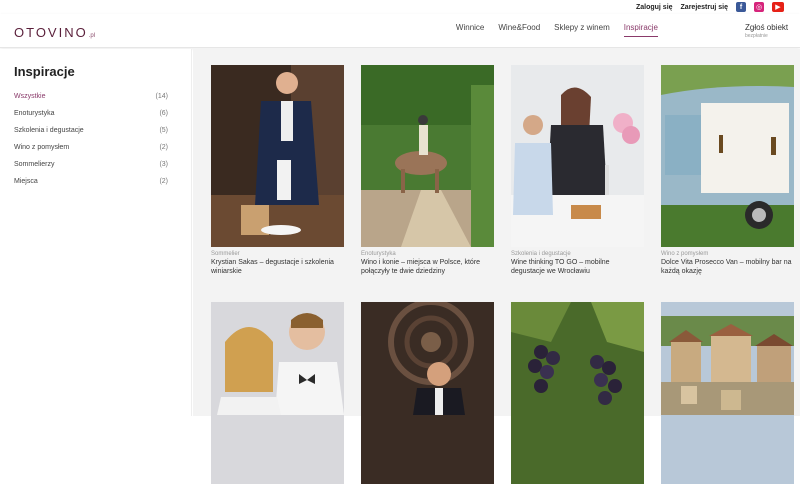 Image resolution: width=800 pixels, height=488 pixels. Describe the element at coordinates (91, 186) in the screenshot. I see `category-miejsca: Miejsca (2)` at that location.